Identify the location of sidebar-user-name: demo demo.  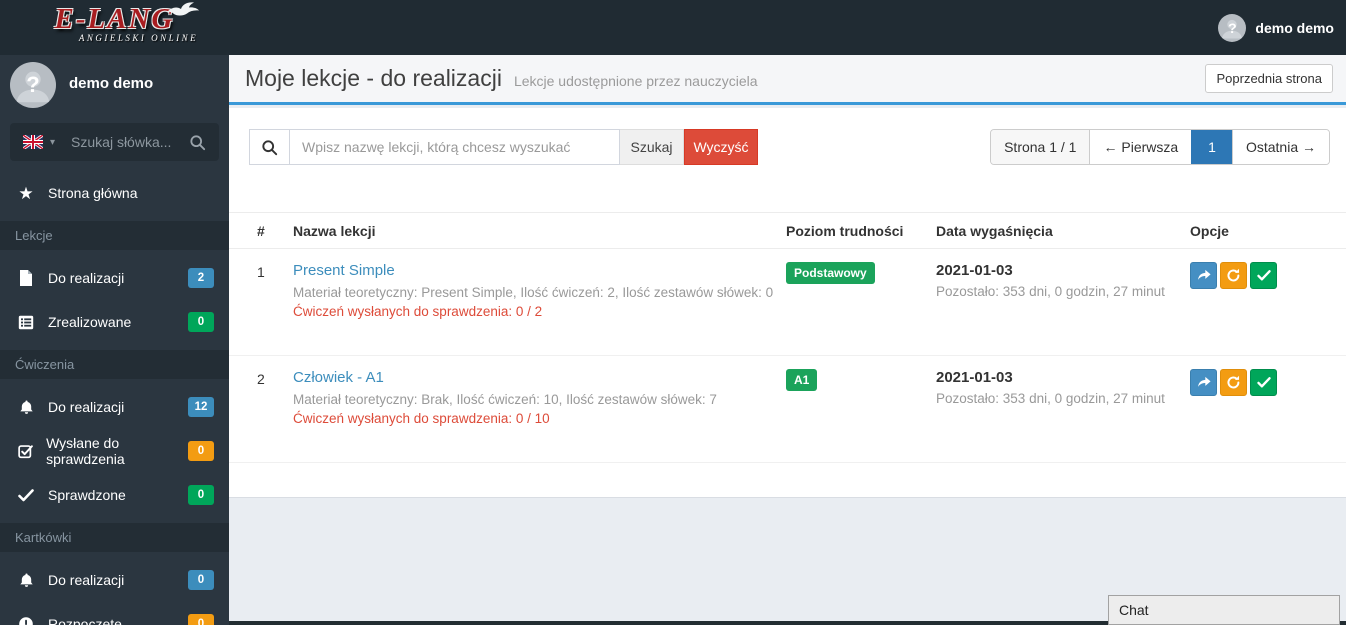
(111, 83).